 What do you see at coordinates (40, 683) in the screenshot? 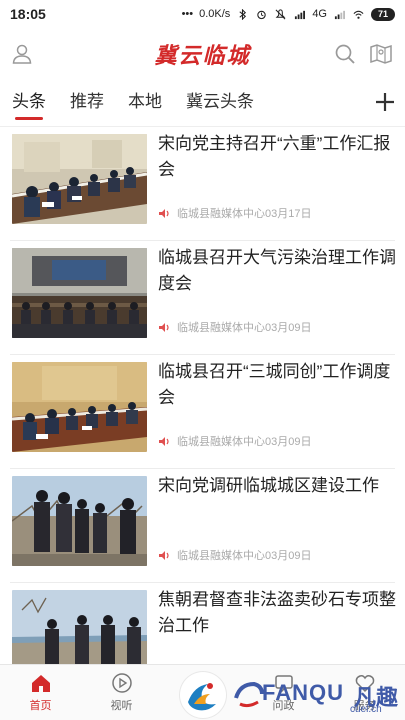
I see `home-icon` at bounding box center [40, 683].